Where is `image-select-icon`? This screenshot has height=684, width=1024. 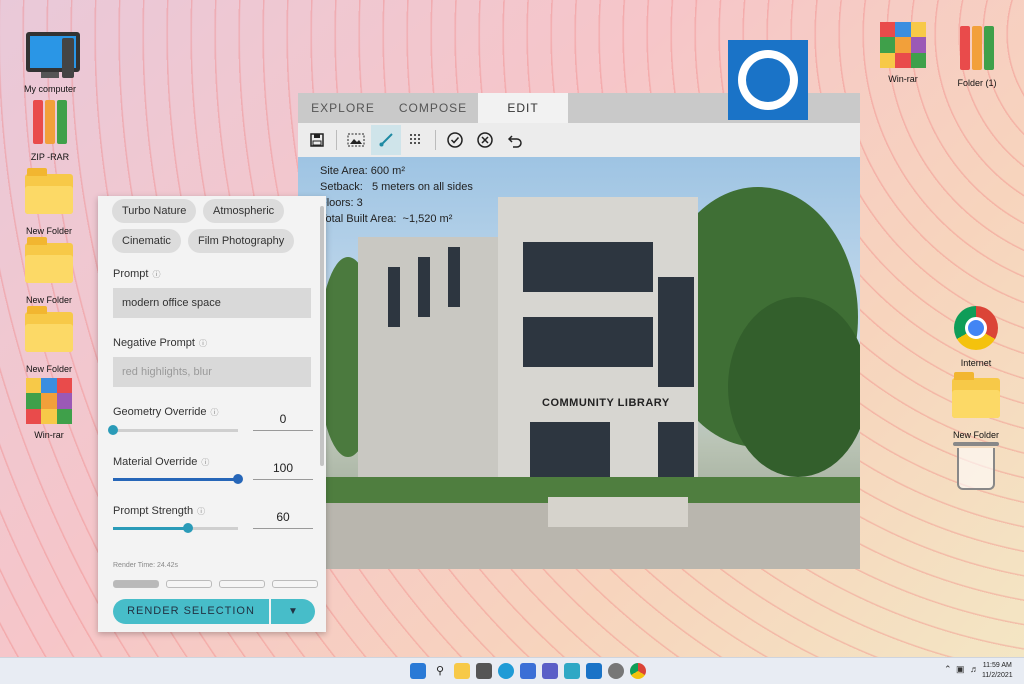
image-select-icon is located at coordinates (356, 140).